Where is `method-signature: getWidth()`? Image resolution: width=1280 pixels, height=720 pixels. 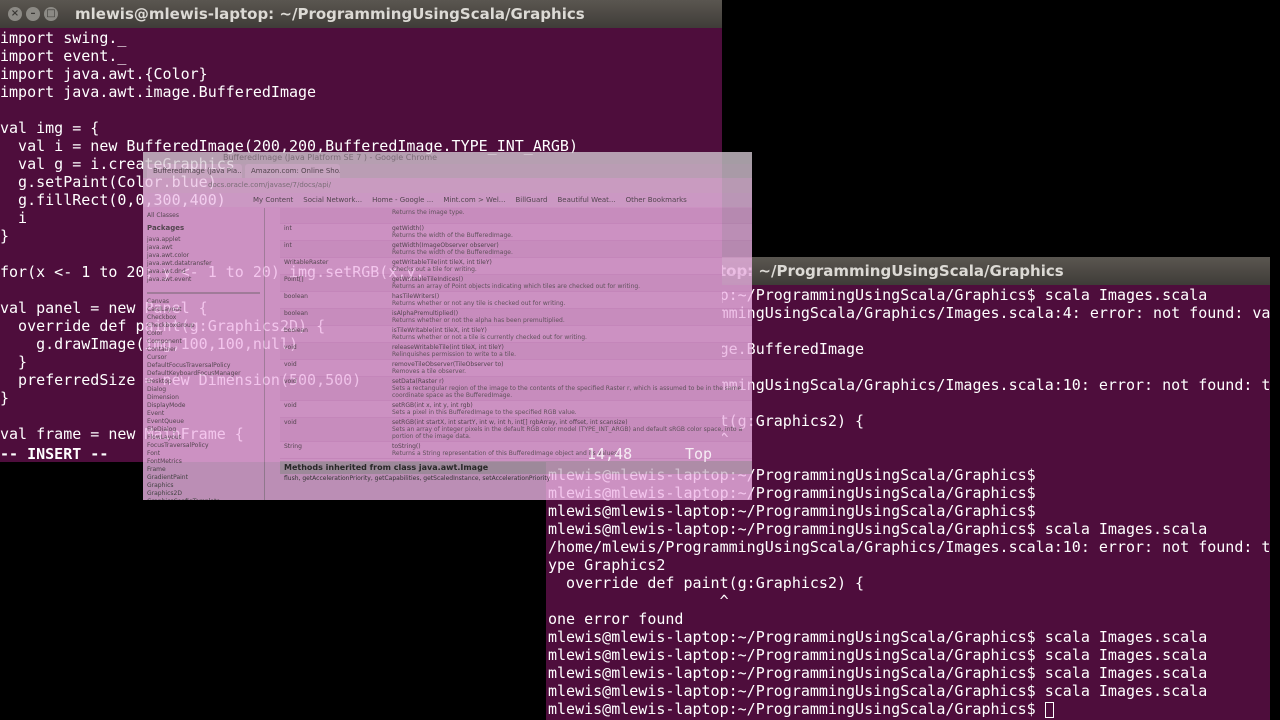
method-signature: getWidth() is located at coordinates (408, 228).